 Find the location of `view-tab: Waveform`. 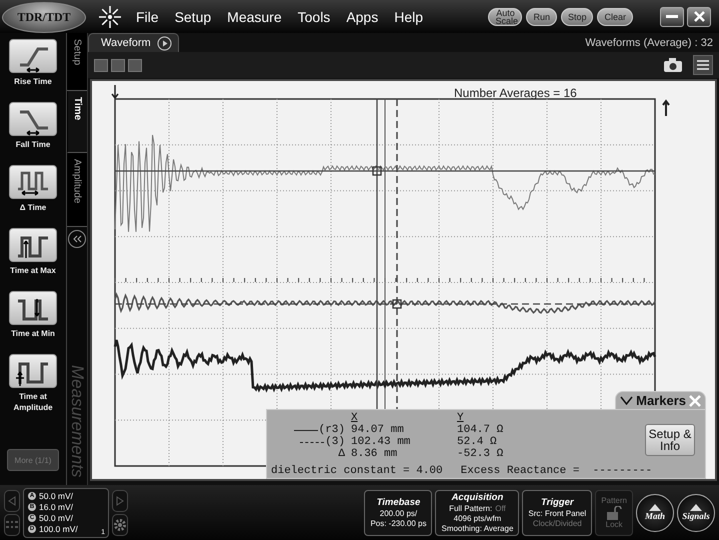

view-tab: Waveform is located at coordinates (133, 42).